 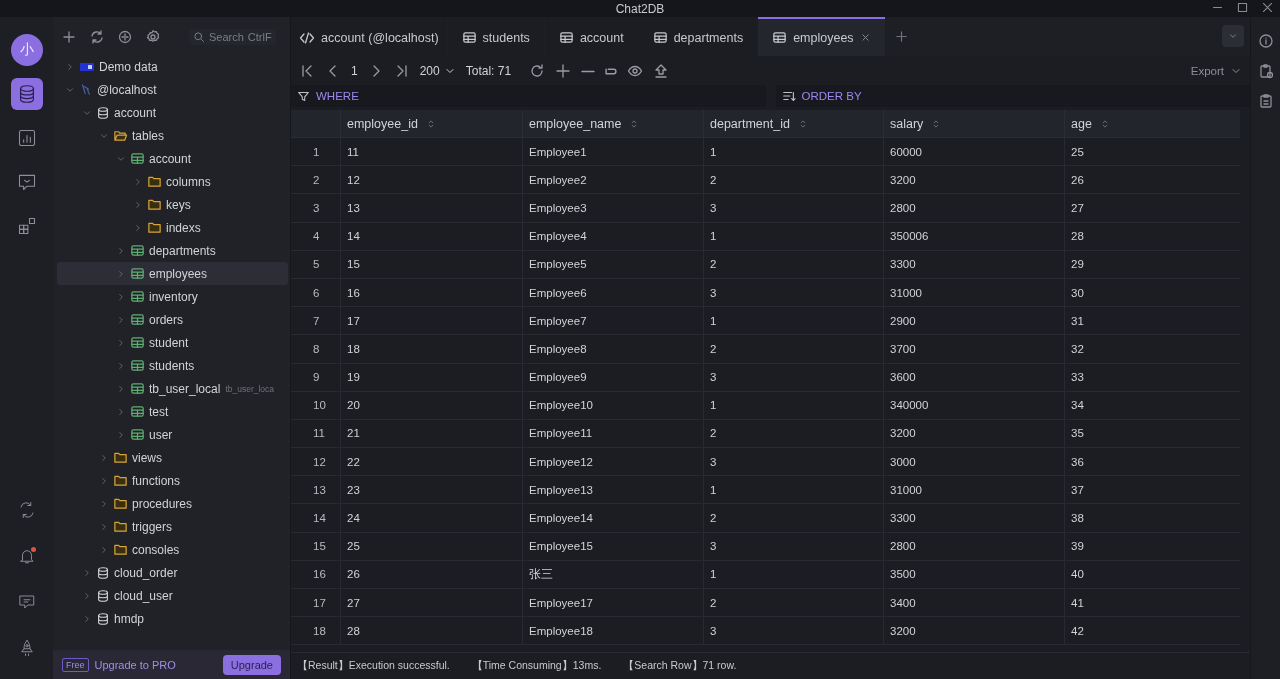 What do you see at coordinates (172, 273) in the screenshot?
I see `tree-item: employees` at bounding box center [172, 273].